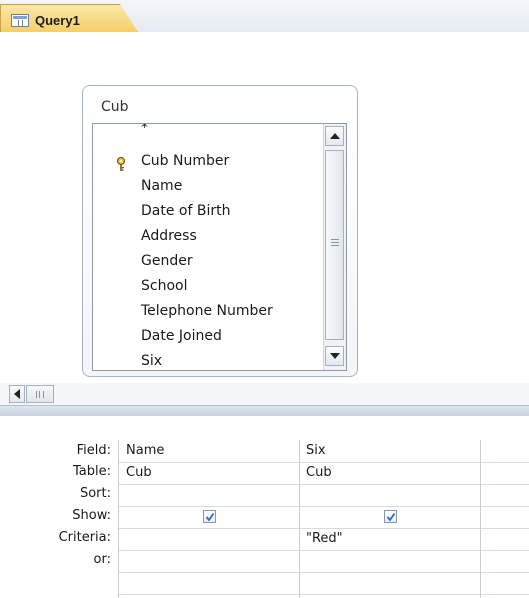 Image resolution: width=529 pixels, height=598 pixels. What do you see at coordinates (139, 472) in the screenshot?
I see `grid-cell-table-1: Cub` at bounding box center [139, 472].